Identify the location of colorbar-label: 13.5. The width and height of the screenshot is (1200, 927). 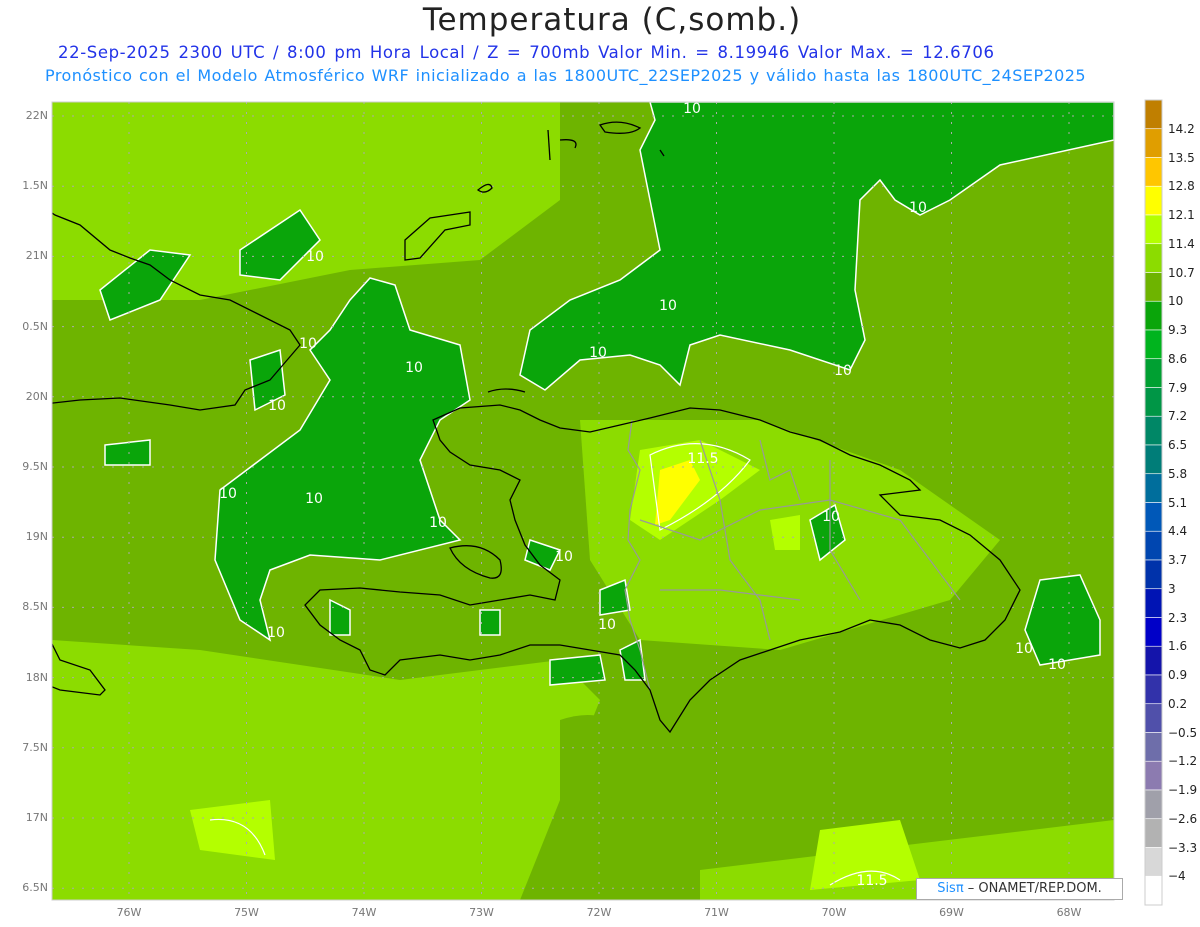
(1181, 157).